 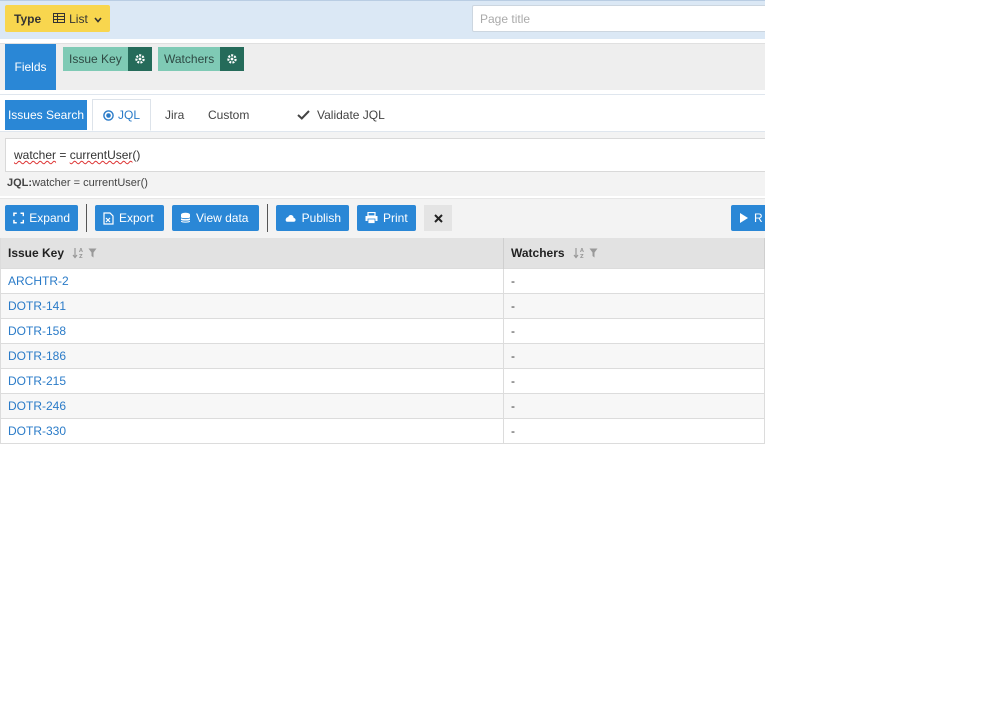 What do you see at coordinates (46, 115) in the screenshot?
I see `issues-search-label: Issues Search` at bounding box center [46, 115].